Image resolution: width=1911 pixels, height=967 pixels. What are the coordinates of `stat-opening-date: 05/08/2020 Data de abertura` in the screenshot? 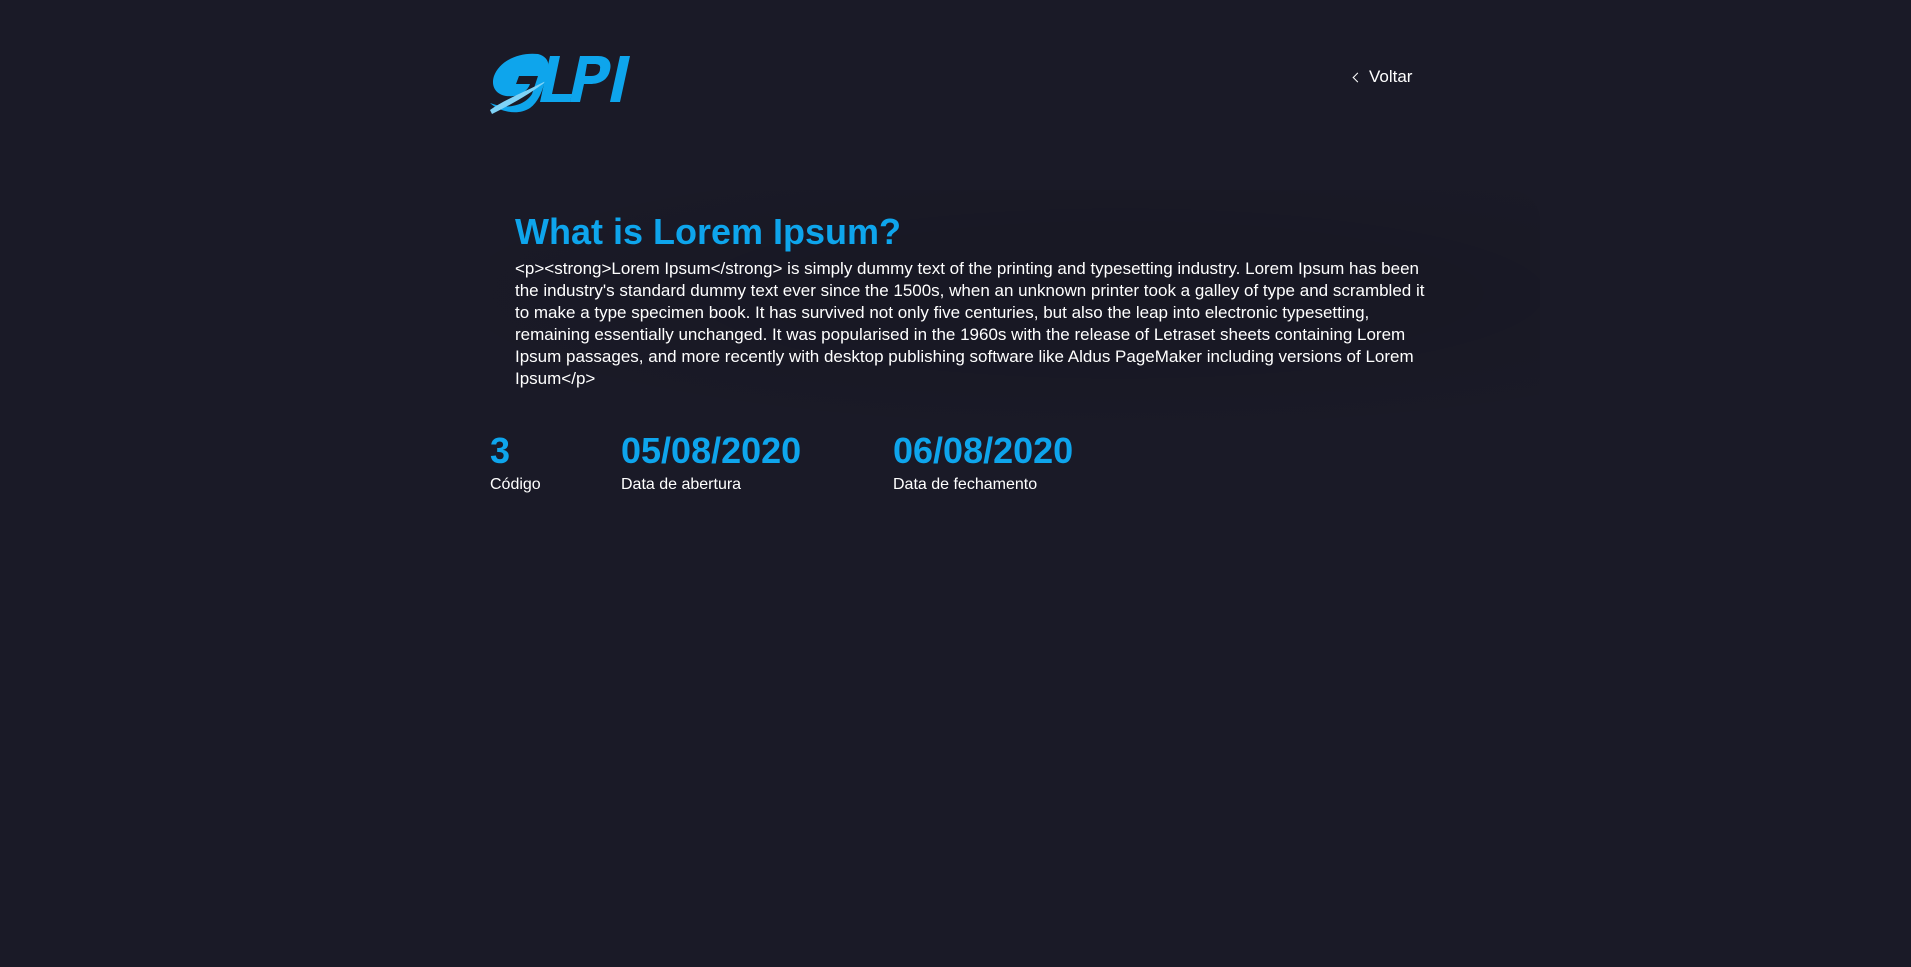 It's located at (711, 462).